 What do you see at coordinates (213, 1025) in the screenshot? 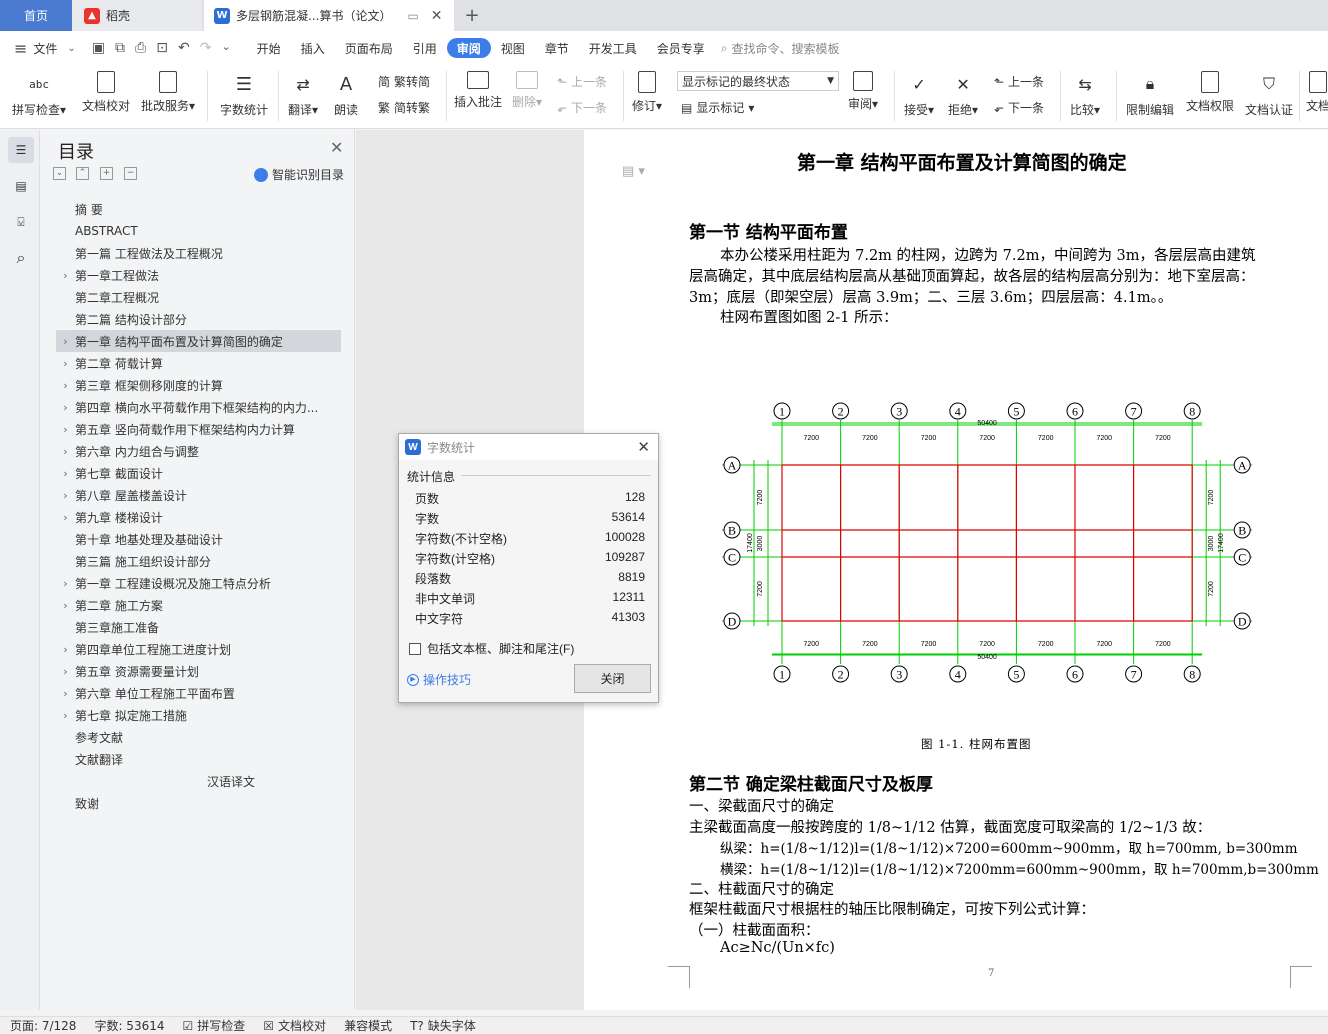
I see `spell-check-status: ☑ 拼写检查` at bounding box center [213, 1025].